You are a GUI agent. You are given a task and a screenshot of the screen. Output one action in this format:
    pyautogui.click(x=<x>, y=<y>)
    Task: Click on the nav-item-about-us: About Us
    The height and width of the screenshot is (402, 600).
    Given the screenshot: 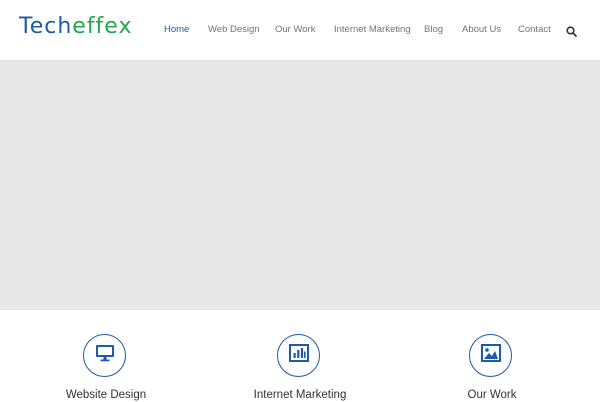 What is the action you would take?
    pyautogui.click(x=481, y=30)
    